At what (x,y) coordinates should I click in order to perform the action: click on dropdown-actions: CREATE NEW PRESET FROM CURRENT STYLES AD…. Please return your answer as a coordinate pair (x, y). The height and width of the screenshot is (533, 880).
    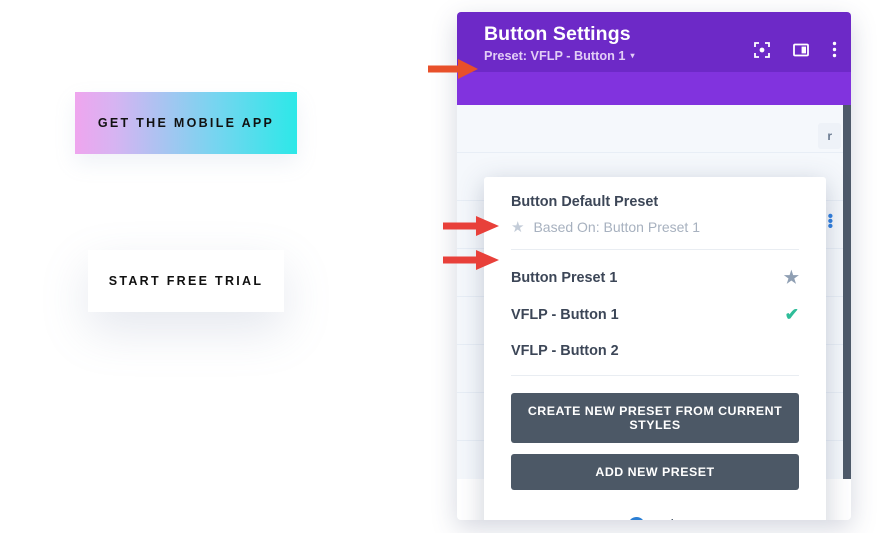
    Looking at the image, I should click on (655, 443).